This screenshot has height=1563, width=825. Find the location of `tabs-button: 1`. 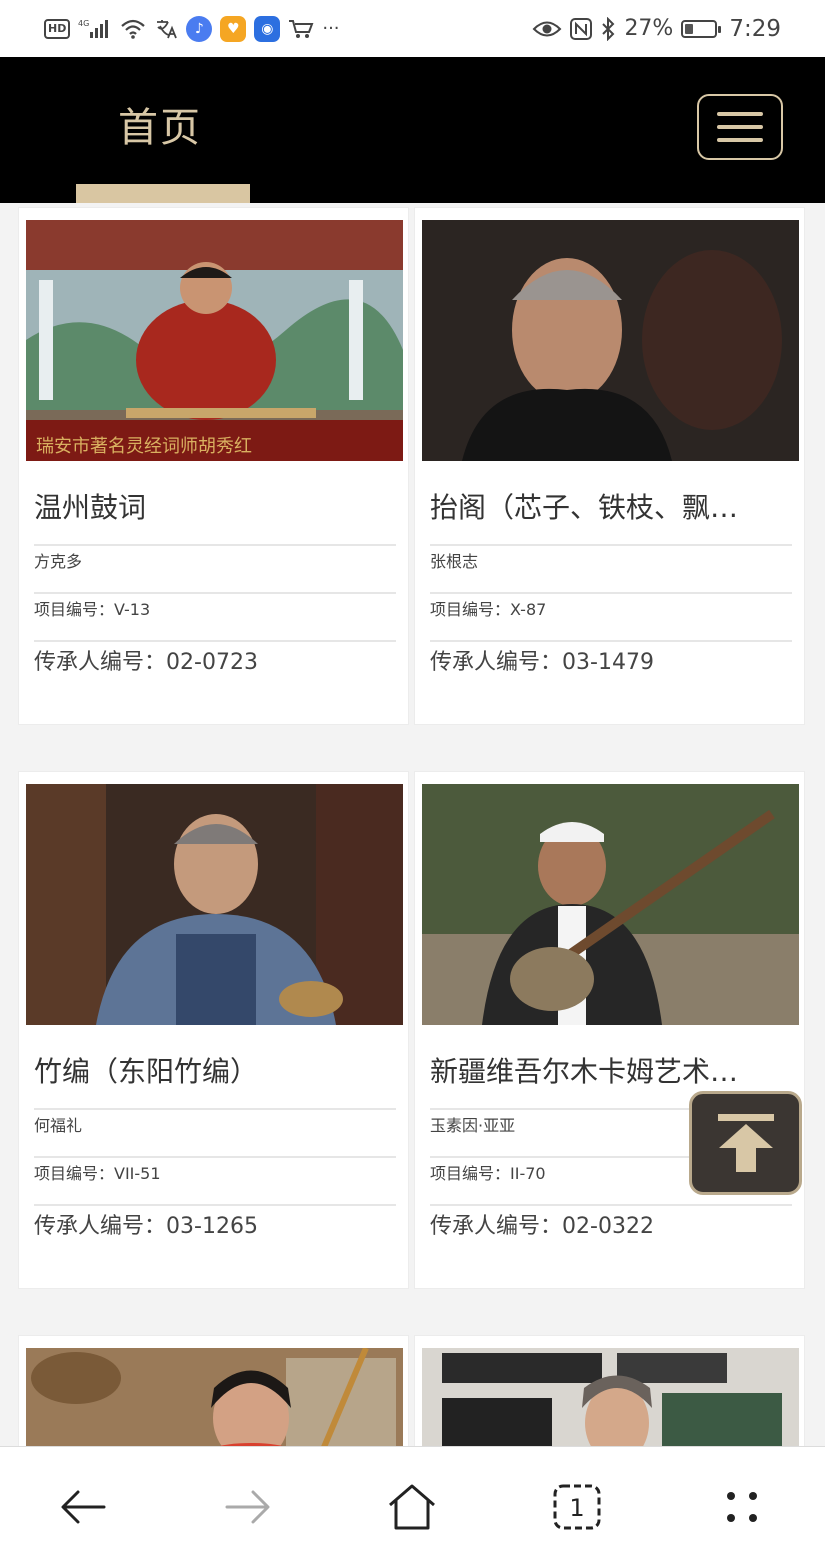

tabs-button: 1 is located at coordinates (577, 1507).